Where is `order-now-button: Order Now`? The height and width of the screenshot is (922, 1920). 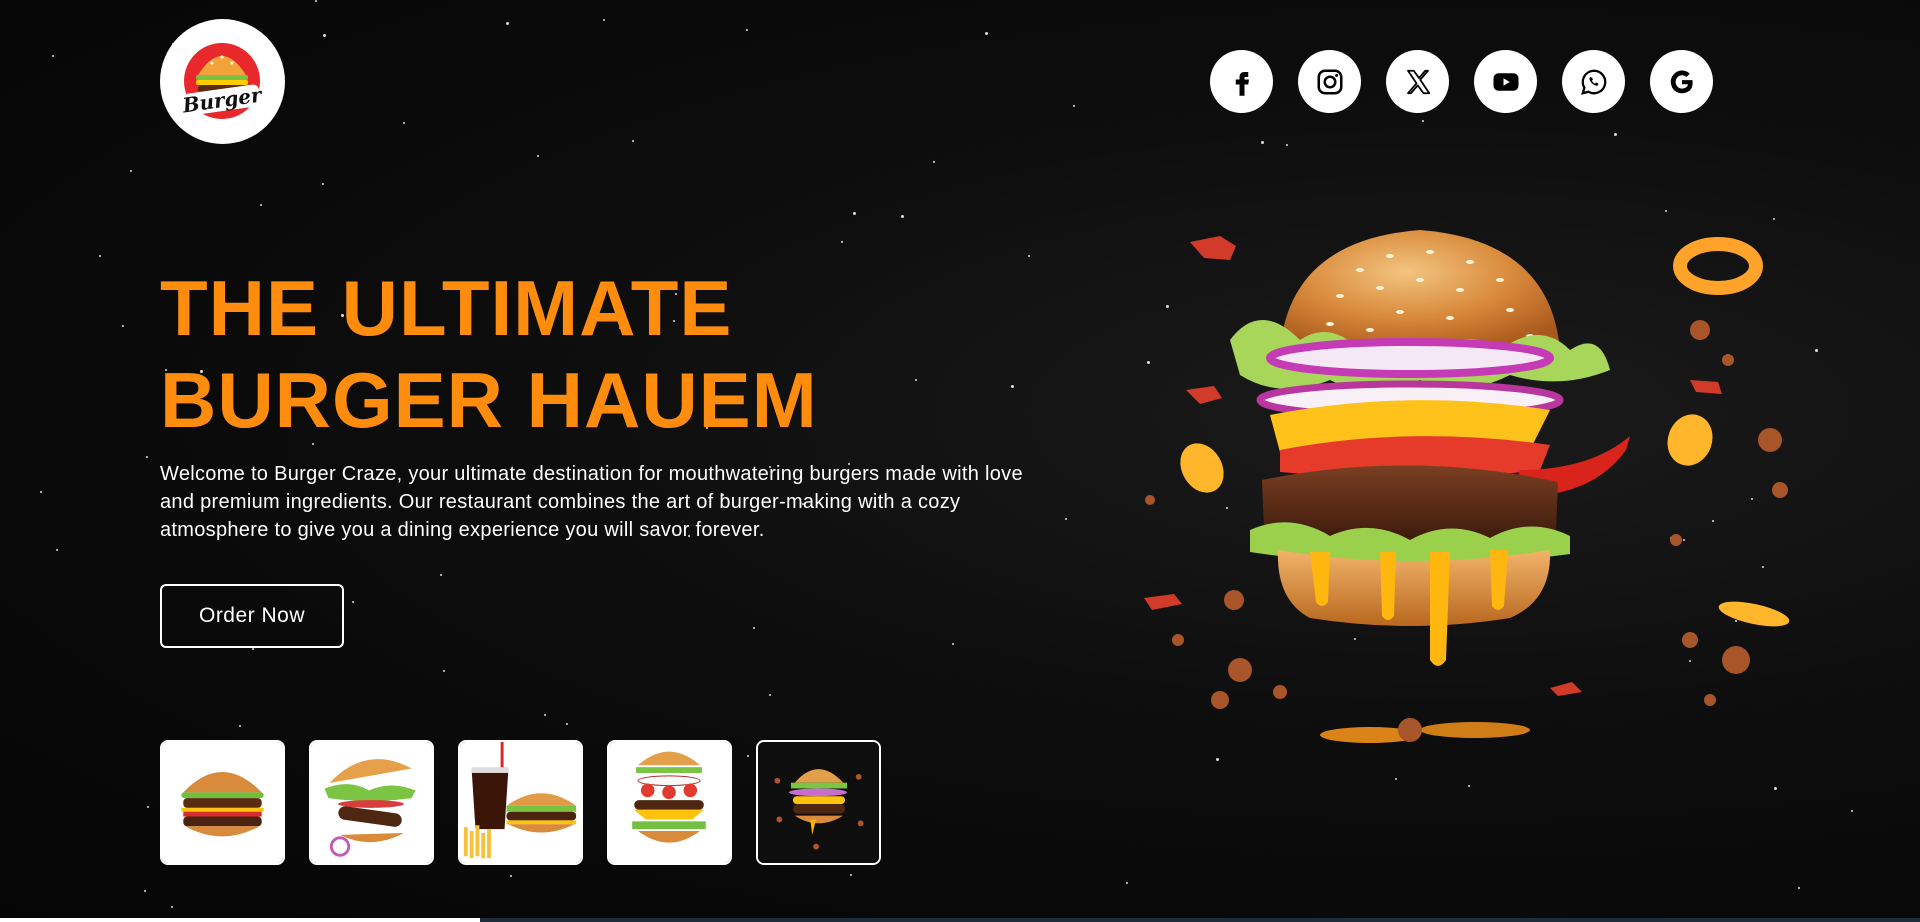 order-now-button: Order Now is located at coordinates (252, 616).